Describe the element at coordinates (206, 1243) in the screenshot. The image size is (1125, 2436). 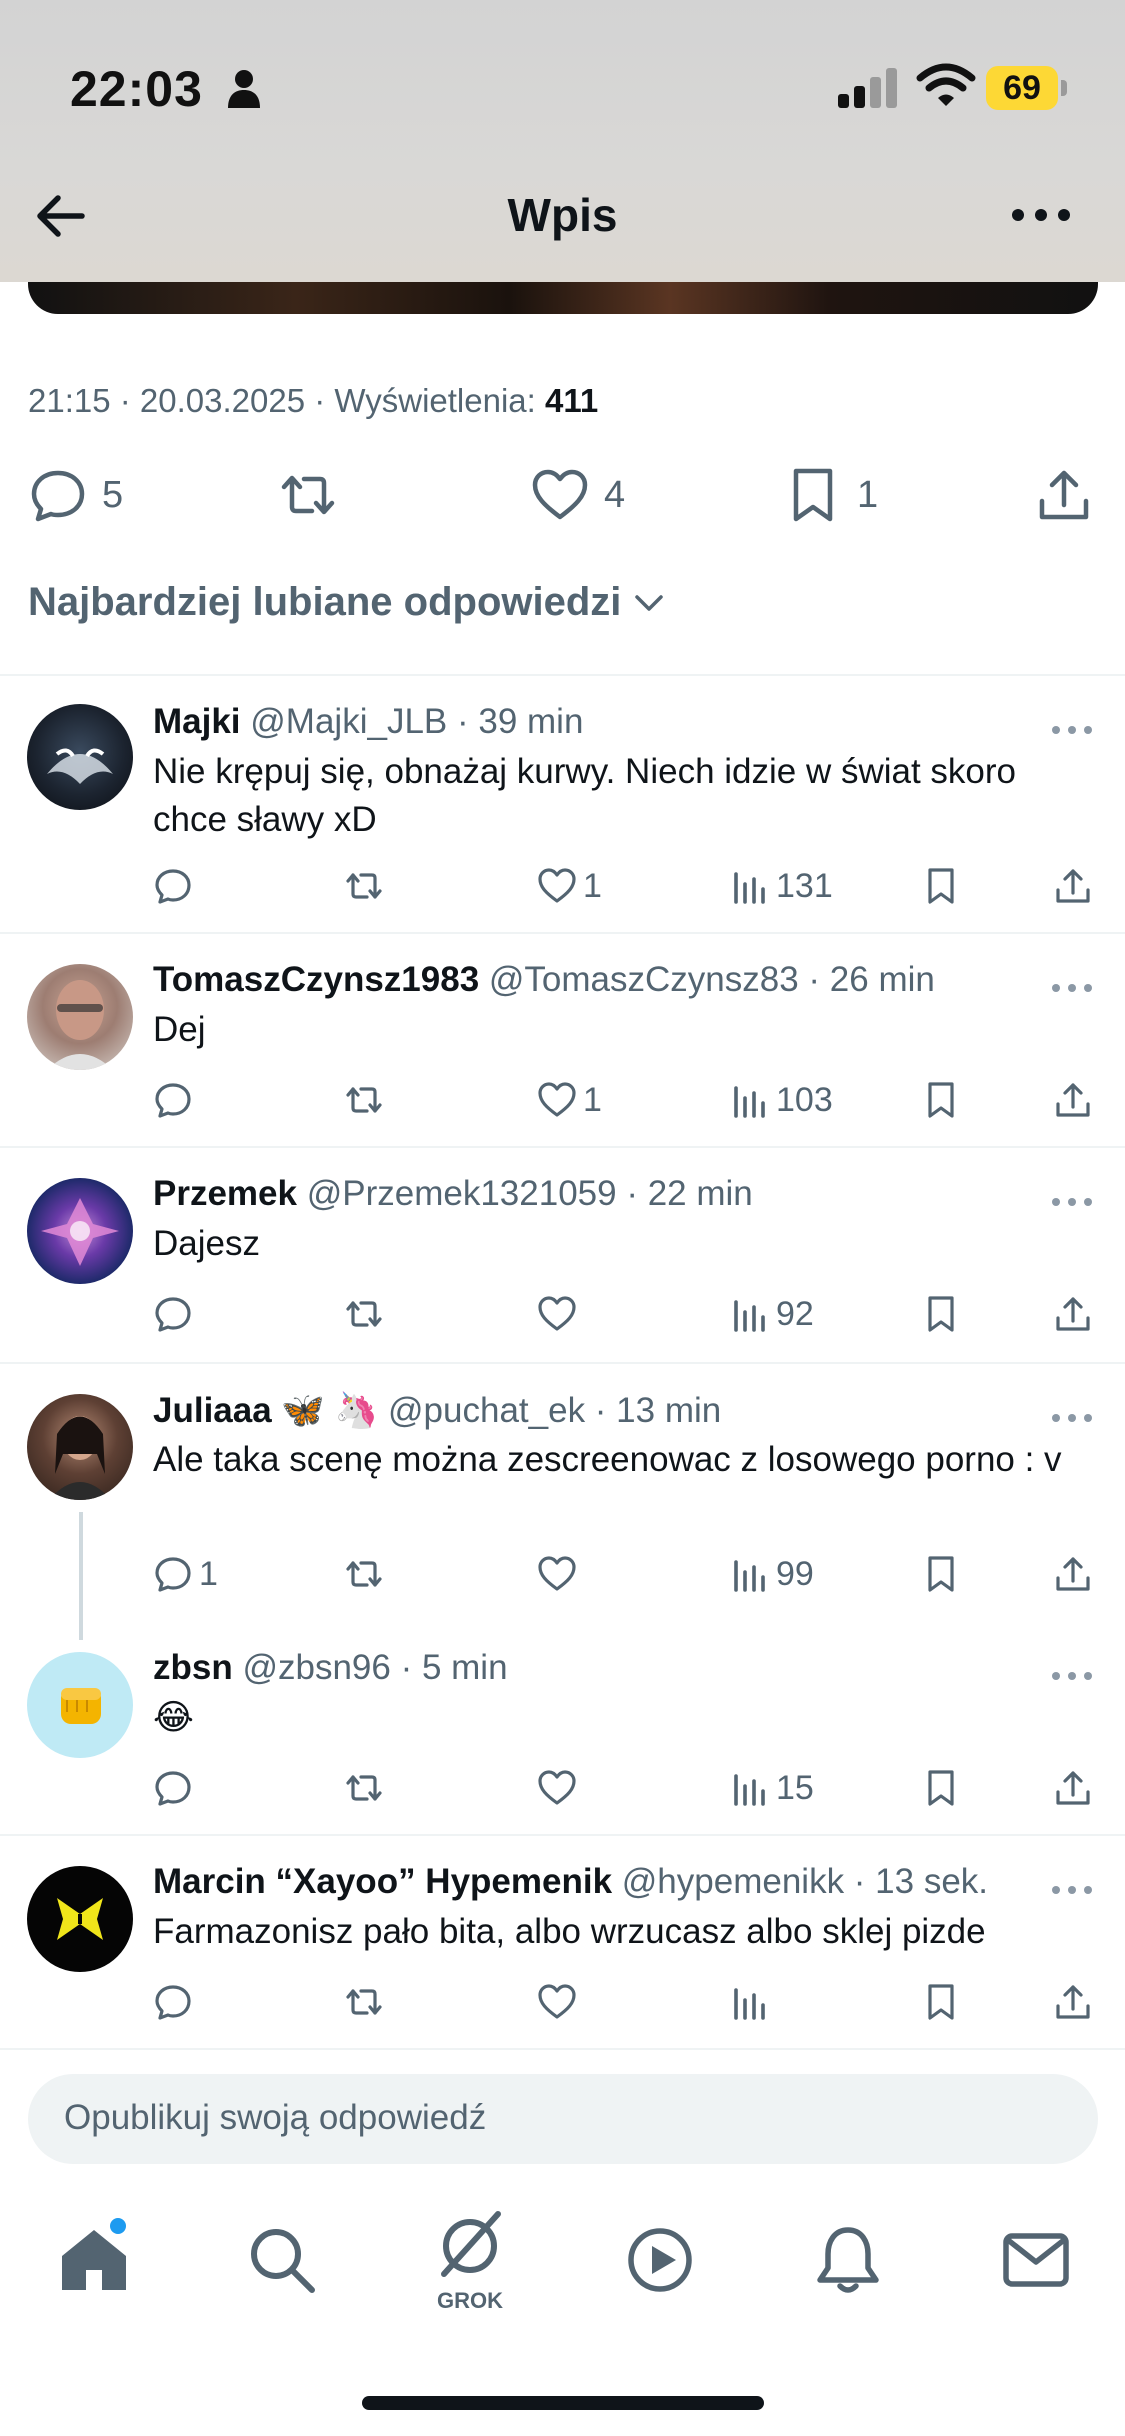
I see `reply-text: Dajesz` at that location.